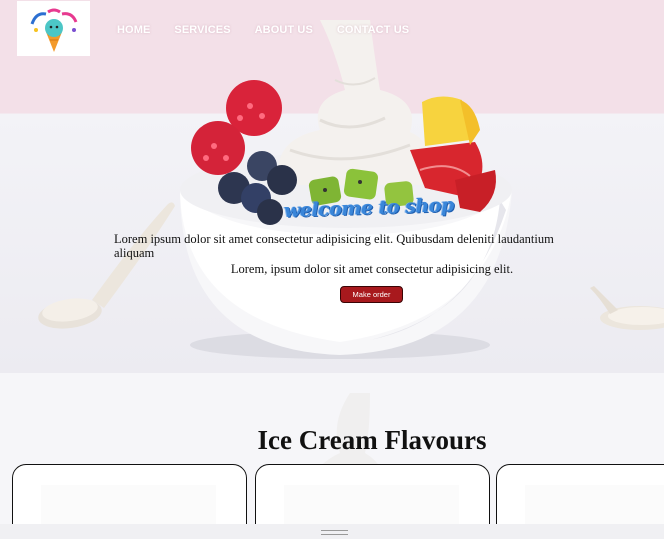  What do you see at coordinates (372, 440) in the screenshot?
I see `flavours-title: Ice Cream Flavours` at bounding box center [372, 440].